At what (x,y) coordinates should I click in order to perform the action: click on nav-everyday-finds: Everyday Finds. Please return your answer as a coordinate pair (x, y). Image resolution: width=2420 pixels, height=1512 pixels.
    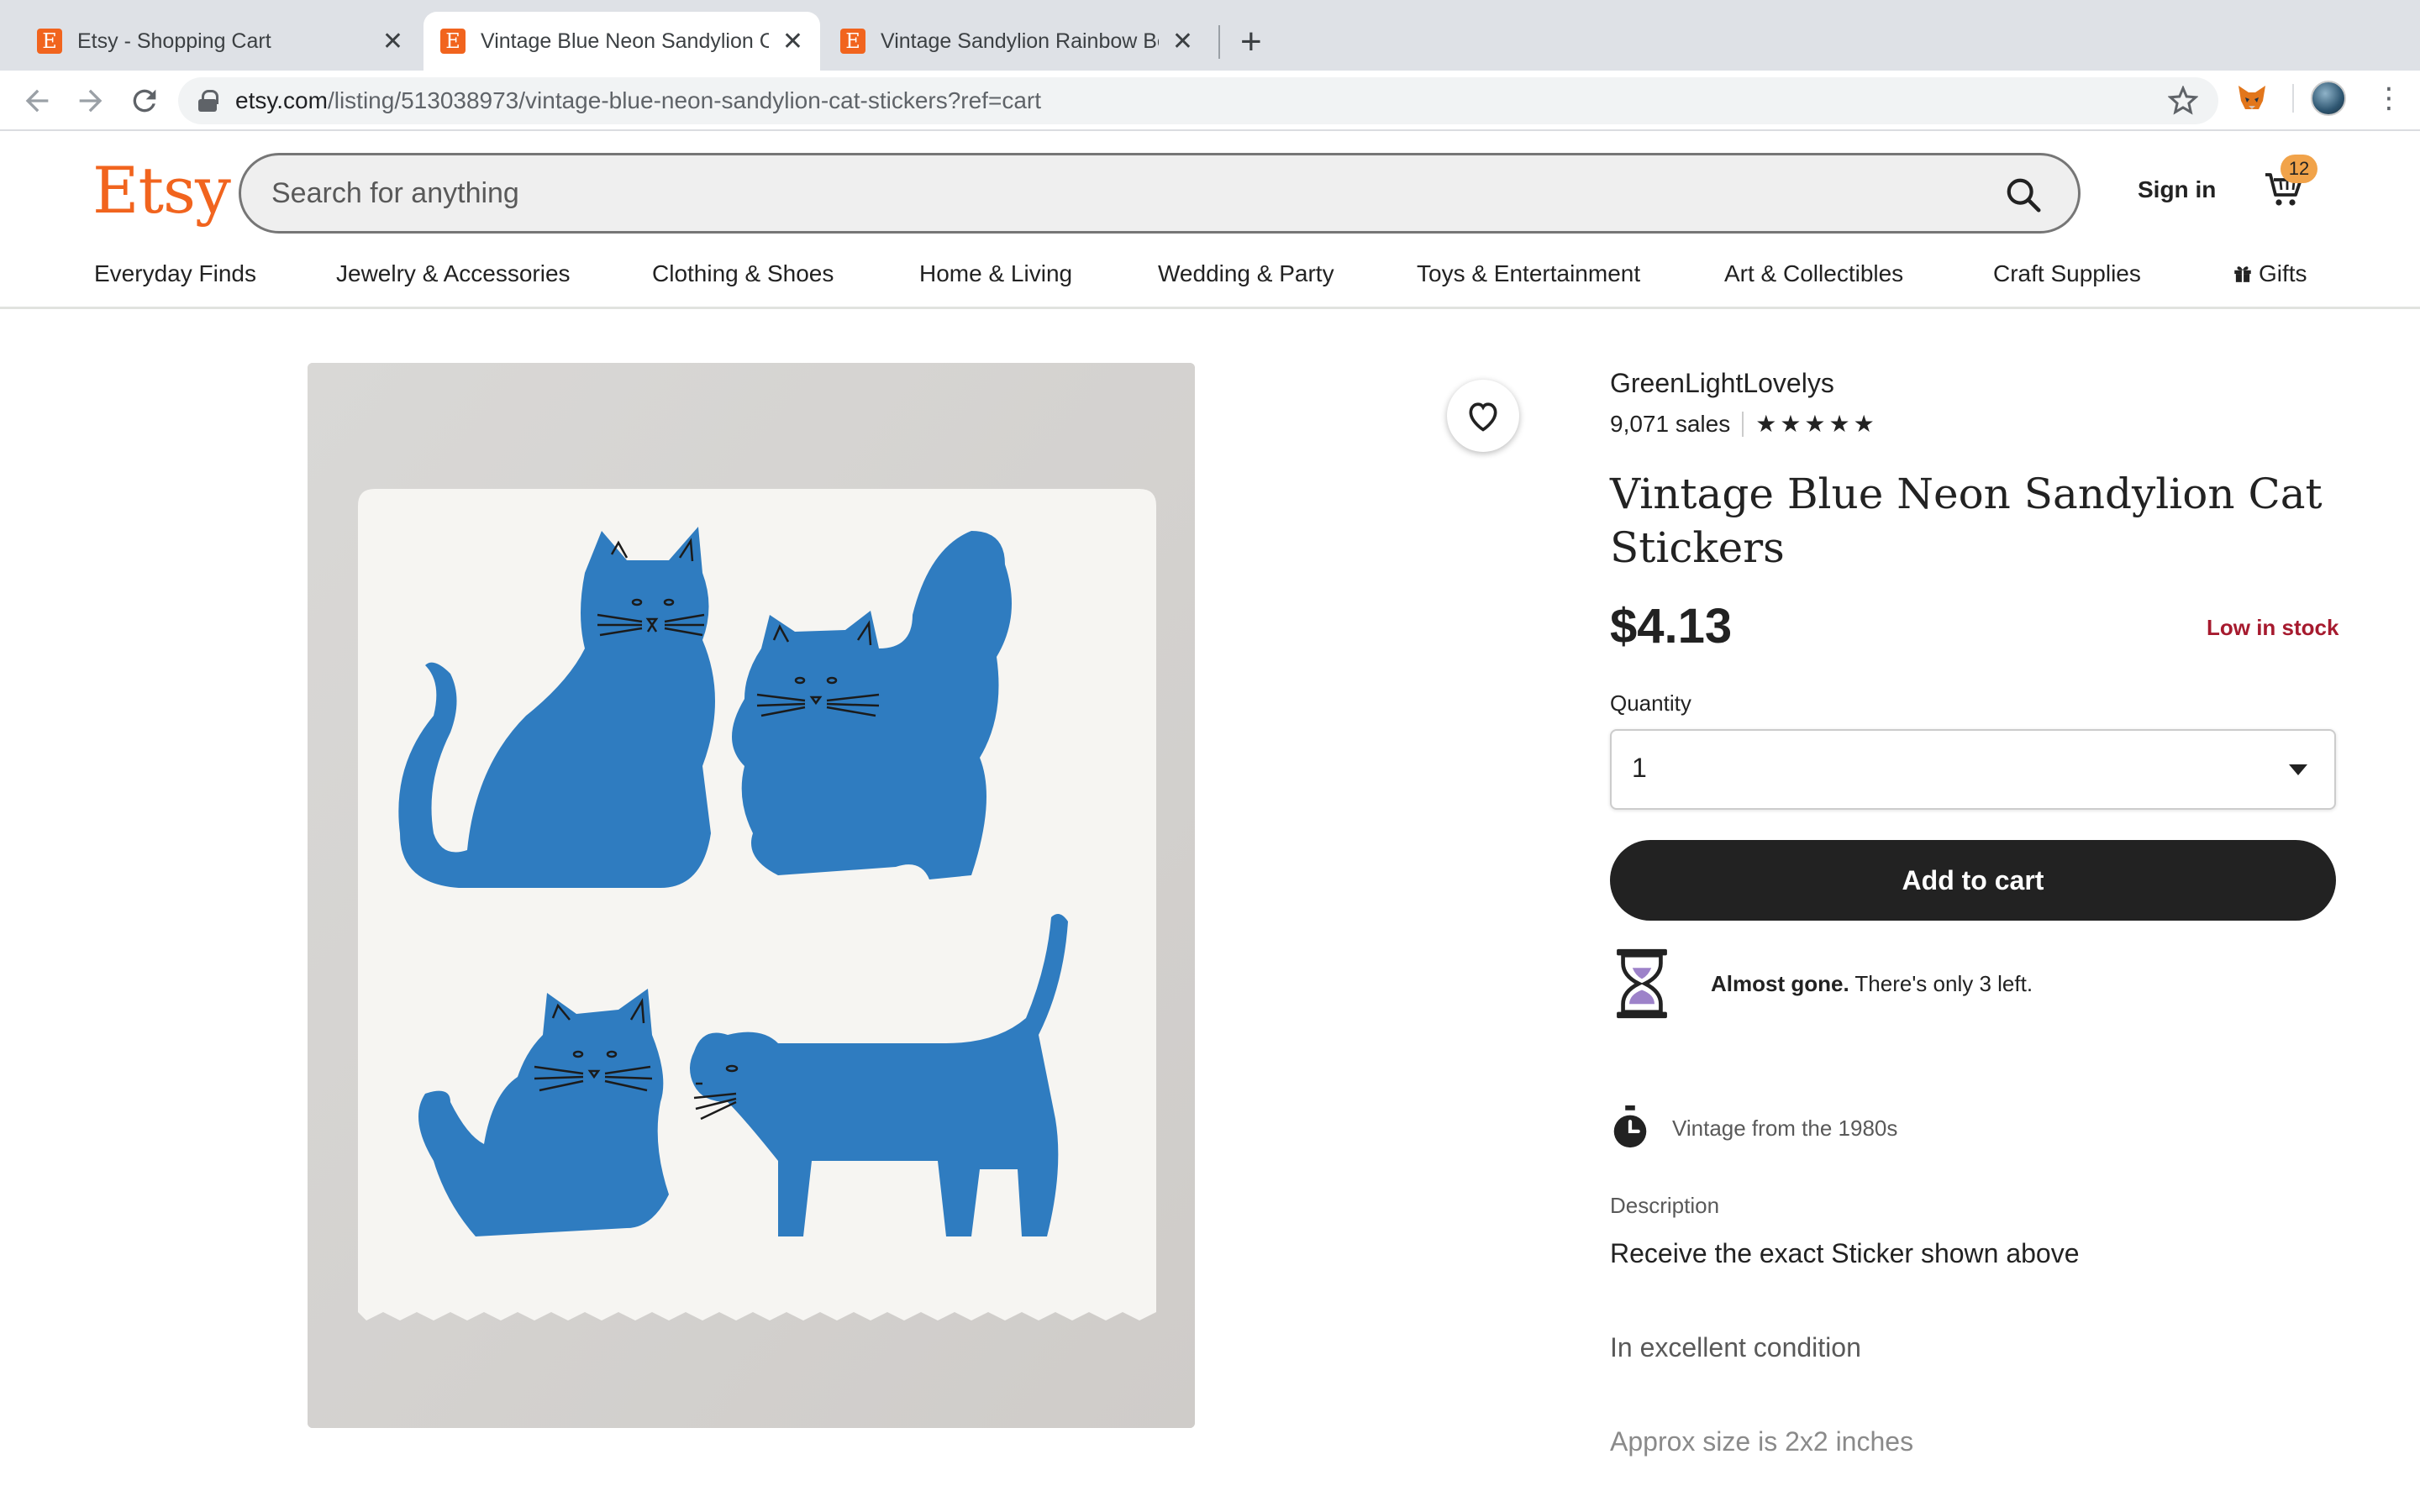
    Looking at the image, I should click on (175, 273).